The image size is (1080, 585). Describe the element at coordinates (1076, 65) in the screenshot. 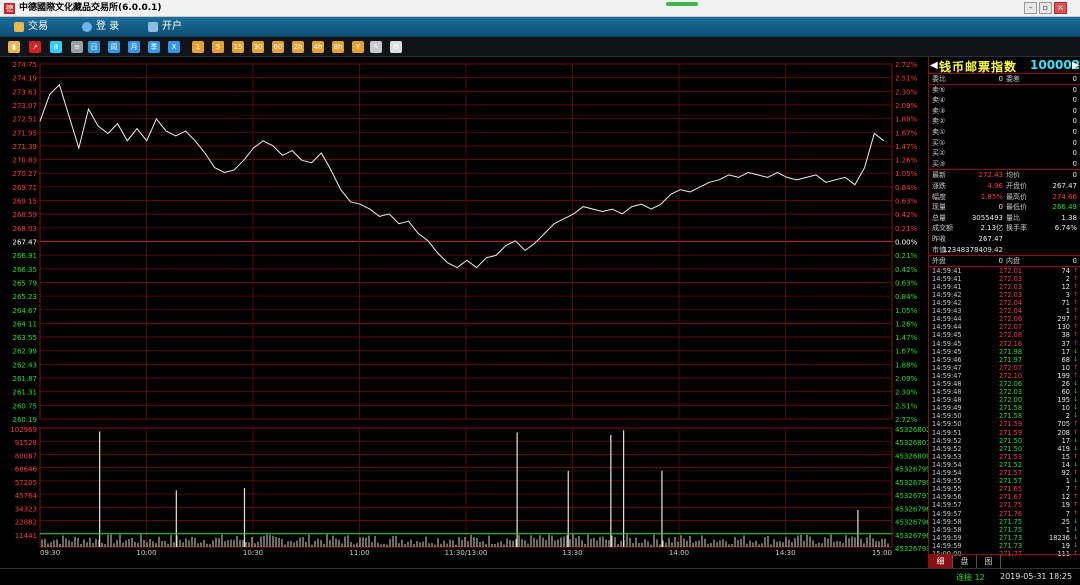

I see `next-instrument-icon: ▶` at that location.